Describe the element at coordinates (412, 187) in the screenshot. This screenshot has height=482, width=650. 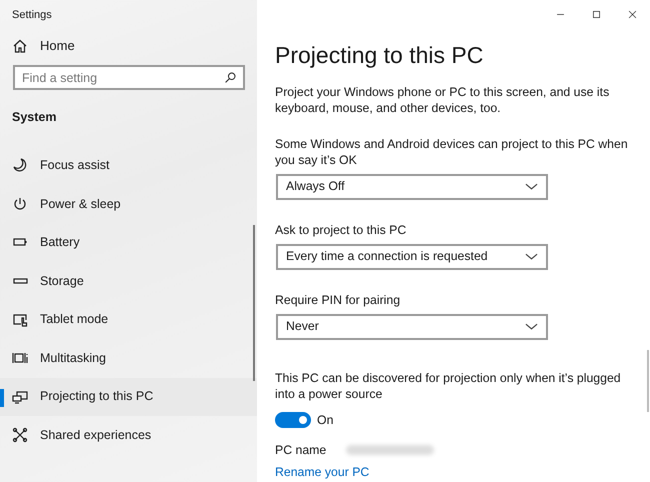
I see `dropdown: Always Off` at that location.